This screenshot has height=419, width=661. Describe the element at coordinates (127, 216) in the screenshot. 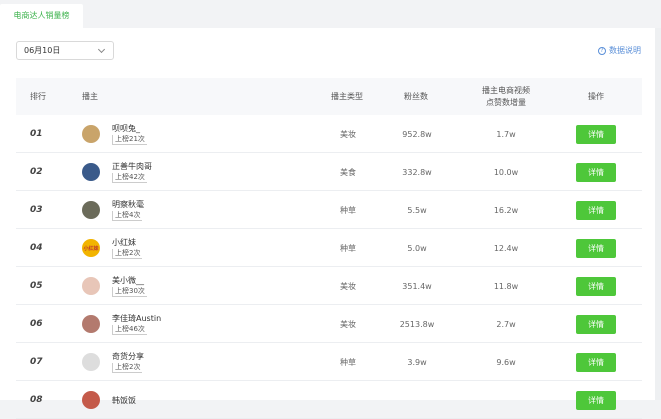

I see `ranking-count-badge: 上榜4次` at that location.